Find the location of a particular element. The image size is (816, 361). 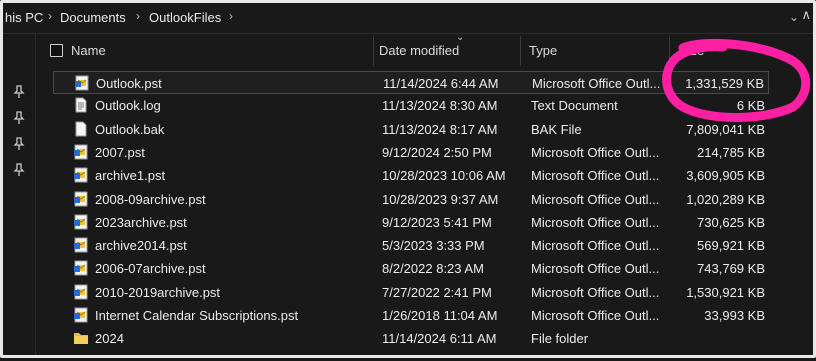

file-size: 33,993 KB is located at coordinates (734, 315).